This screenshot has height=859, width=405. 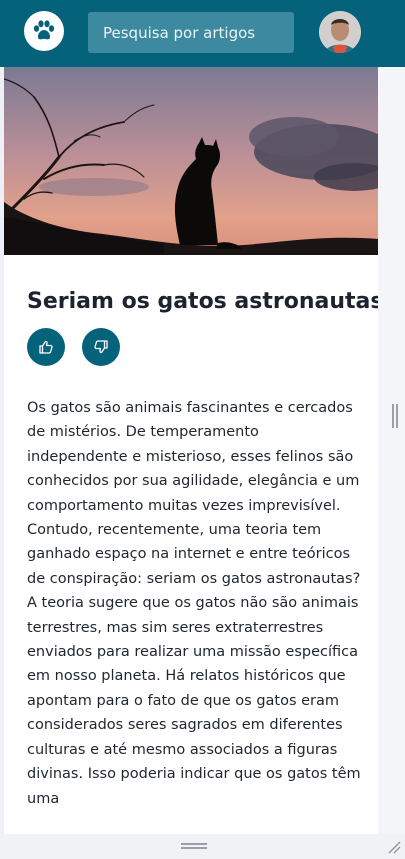 I want to click on resize-corner-icon, so click(x=394, y=847).